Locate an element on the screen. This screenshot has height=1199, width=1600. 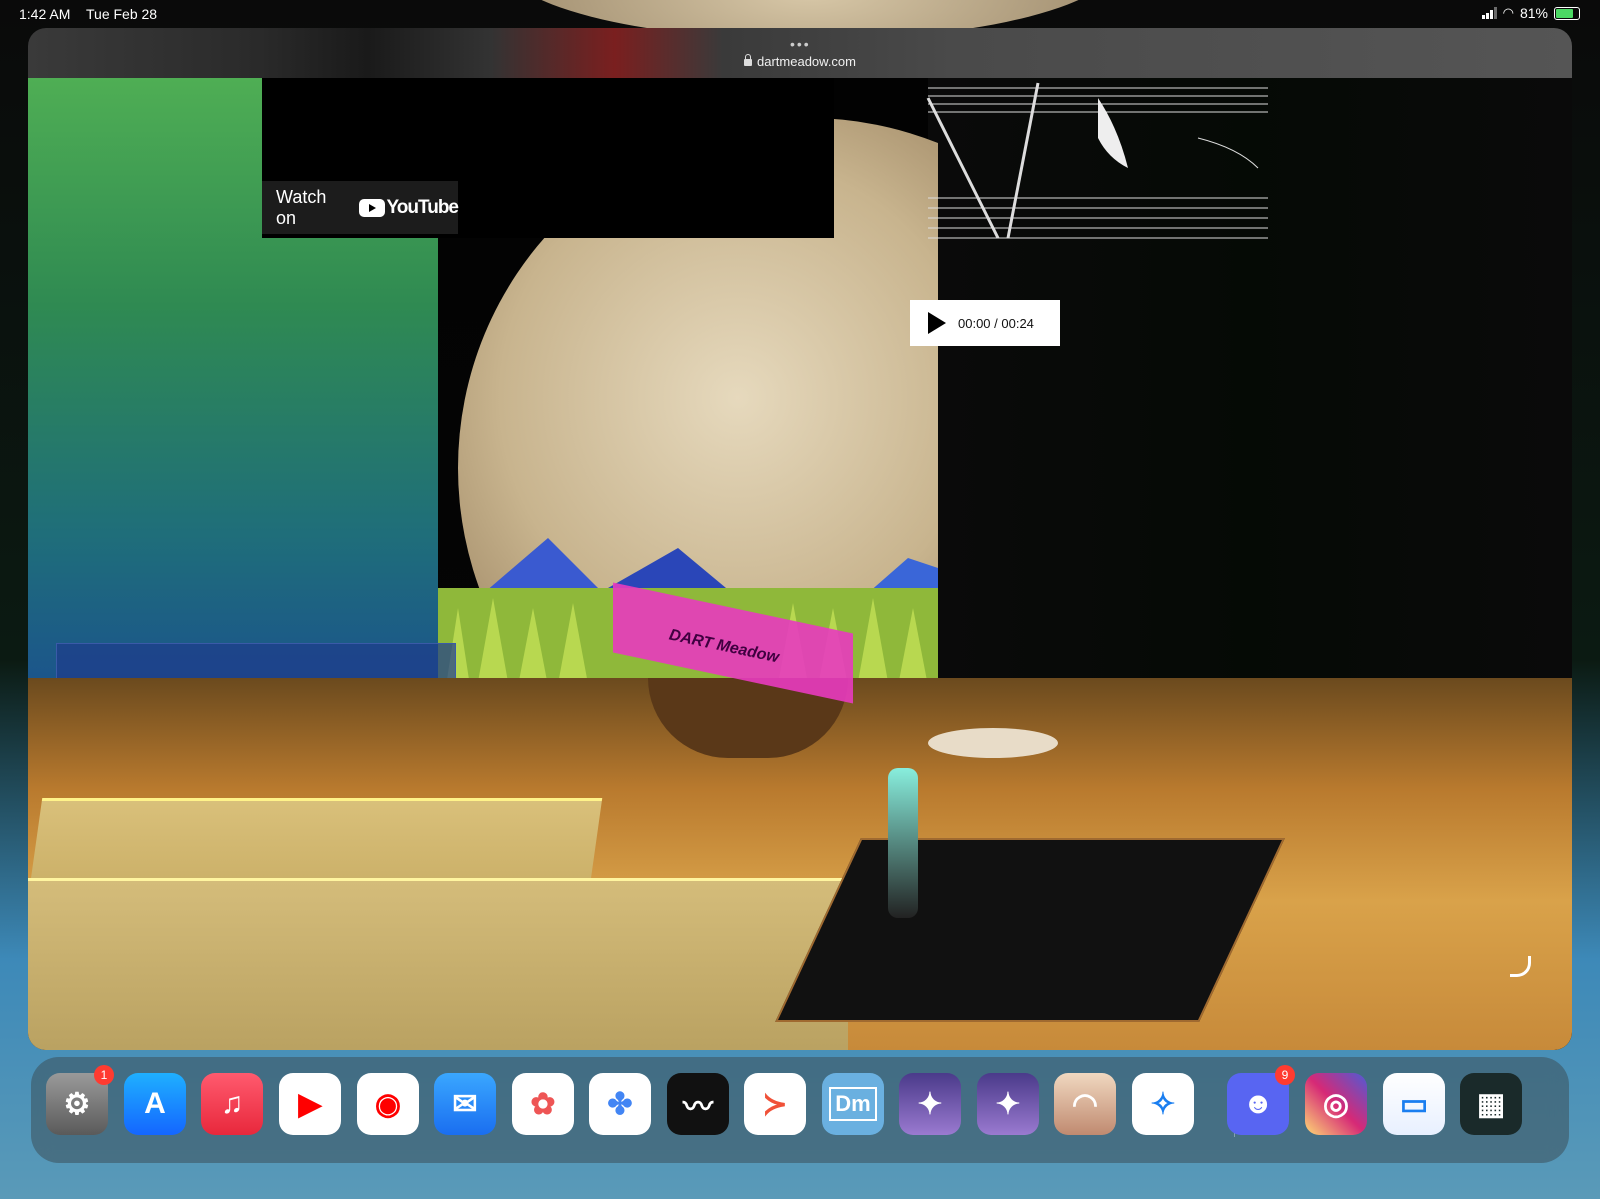
dock-app-google-photos: ✤ is located at coordinates (620, 1104).